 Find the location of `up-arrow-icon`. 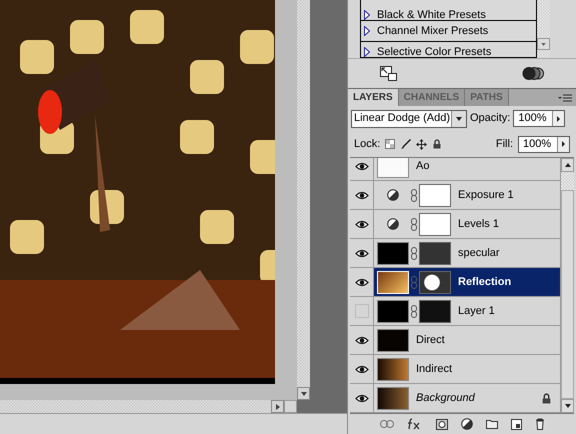

up-arrow-icon is located at coordinates (567, 165).